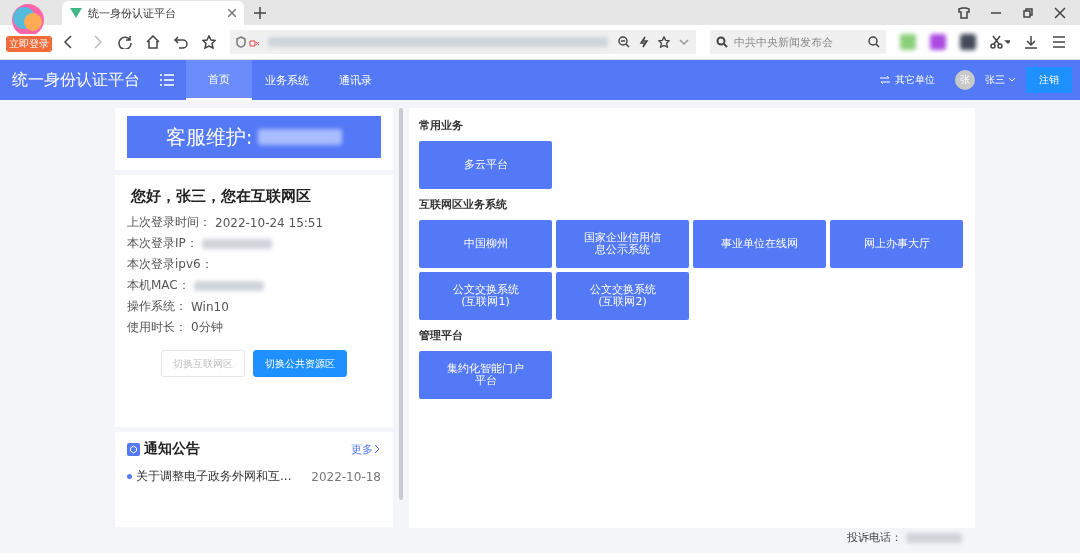  I want to click on info-label: 本机MAC：, so click(158, 285).